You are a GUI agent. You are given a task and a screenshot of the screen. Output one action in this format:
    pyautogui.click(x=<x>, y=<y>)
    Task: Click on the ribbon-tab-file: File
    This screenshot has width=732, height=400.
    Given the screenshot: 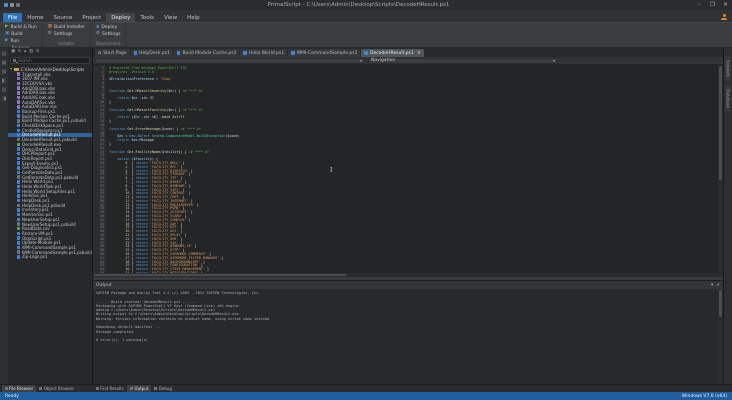 What is the action you would take?
    pyautogui.click(x=13, y=17)
    